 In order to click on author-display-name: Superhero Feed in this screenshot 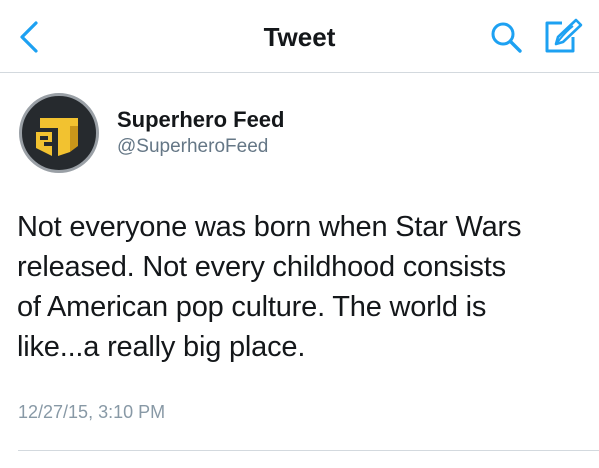, I will do `click(200, 120)`.